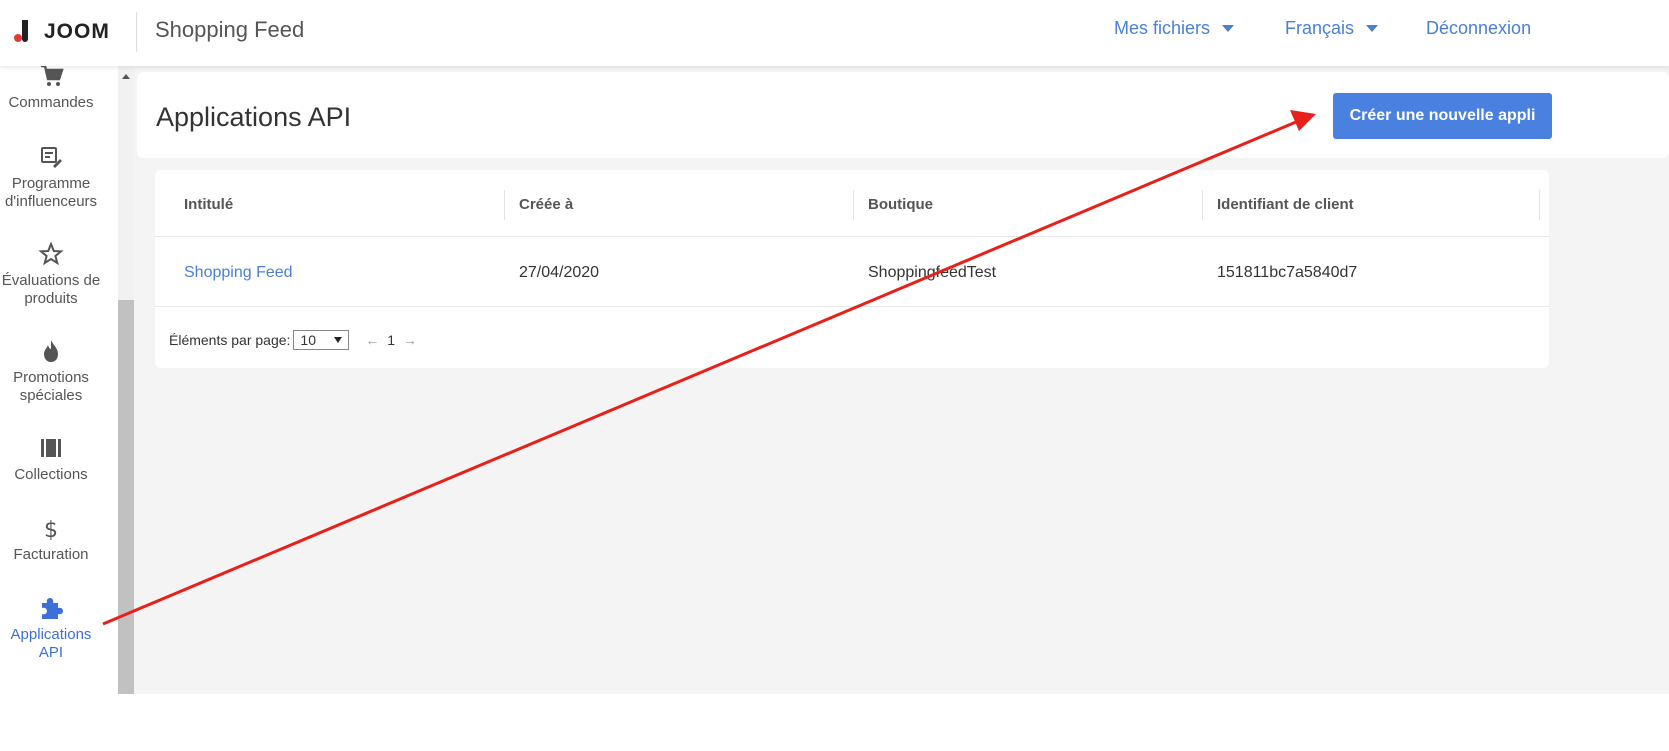 This screenshot has width=1669, height=751. Describe the element at coordinates (900, 204) in the screenshot. I see `column-header-shop: Boutique` at that location.